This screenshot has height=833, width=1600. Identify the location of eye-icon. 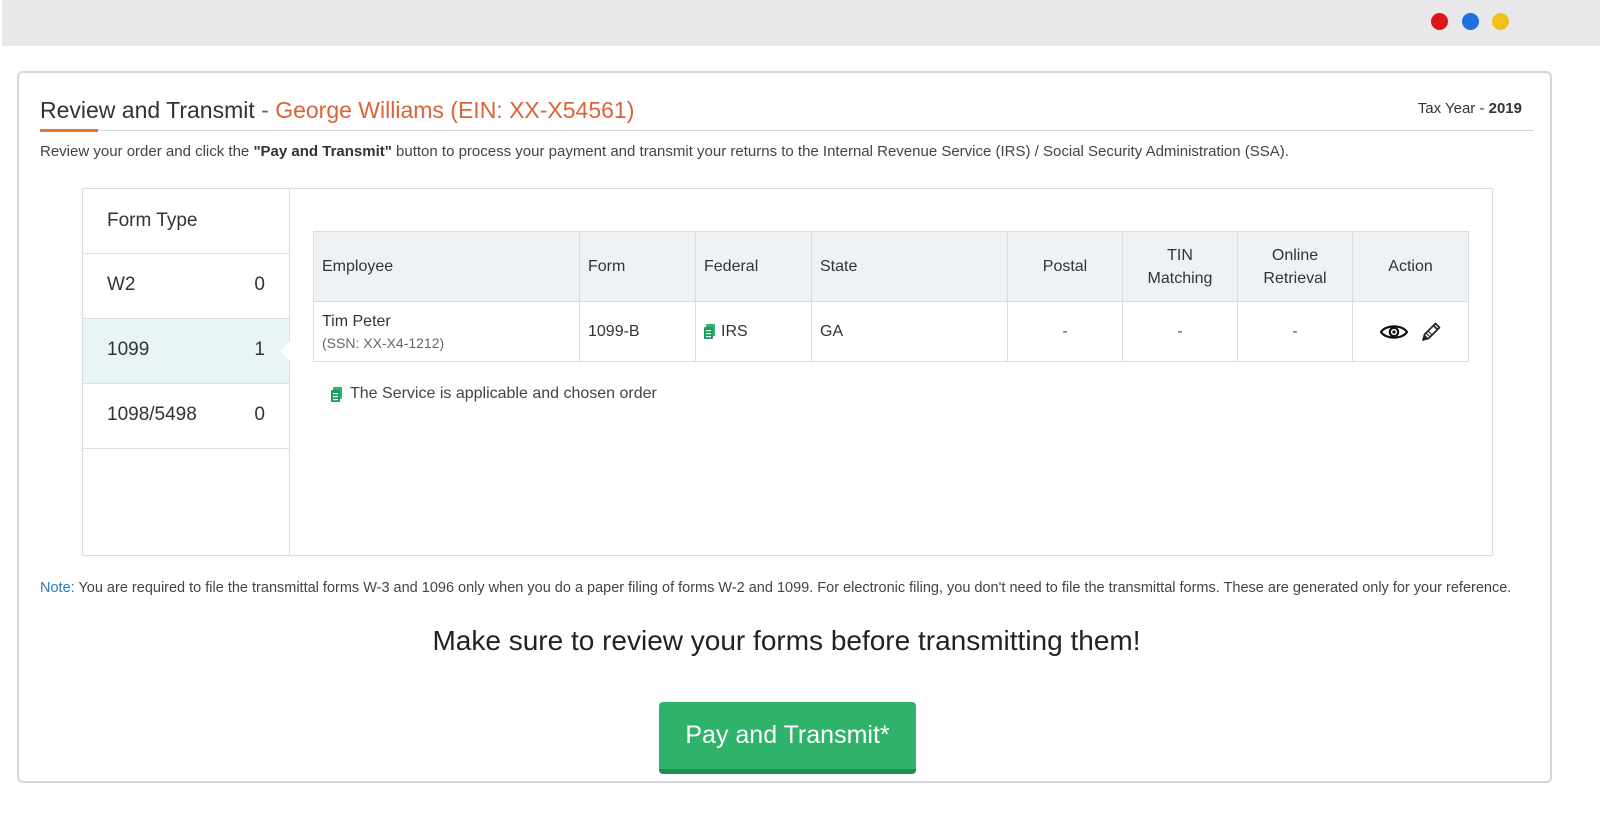
(1393, 332).